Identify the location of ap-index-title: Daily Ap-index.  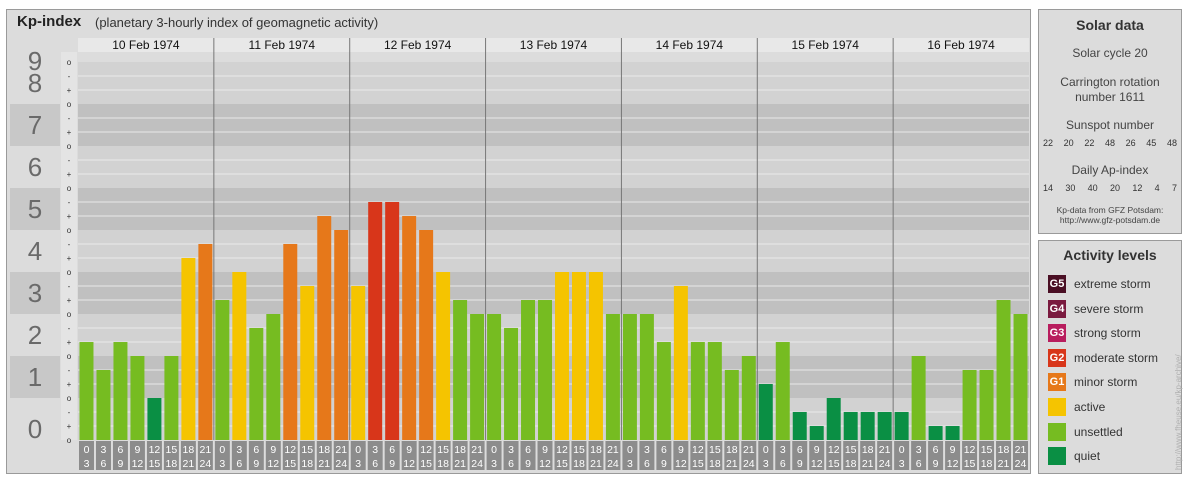
(1110, 170).